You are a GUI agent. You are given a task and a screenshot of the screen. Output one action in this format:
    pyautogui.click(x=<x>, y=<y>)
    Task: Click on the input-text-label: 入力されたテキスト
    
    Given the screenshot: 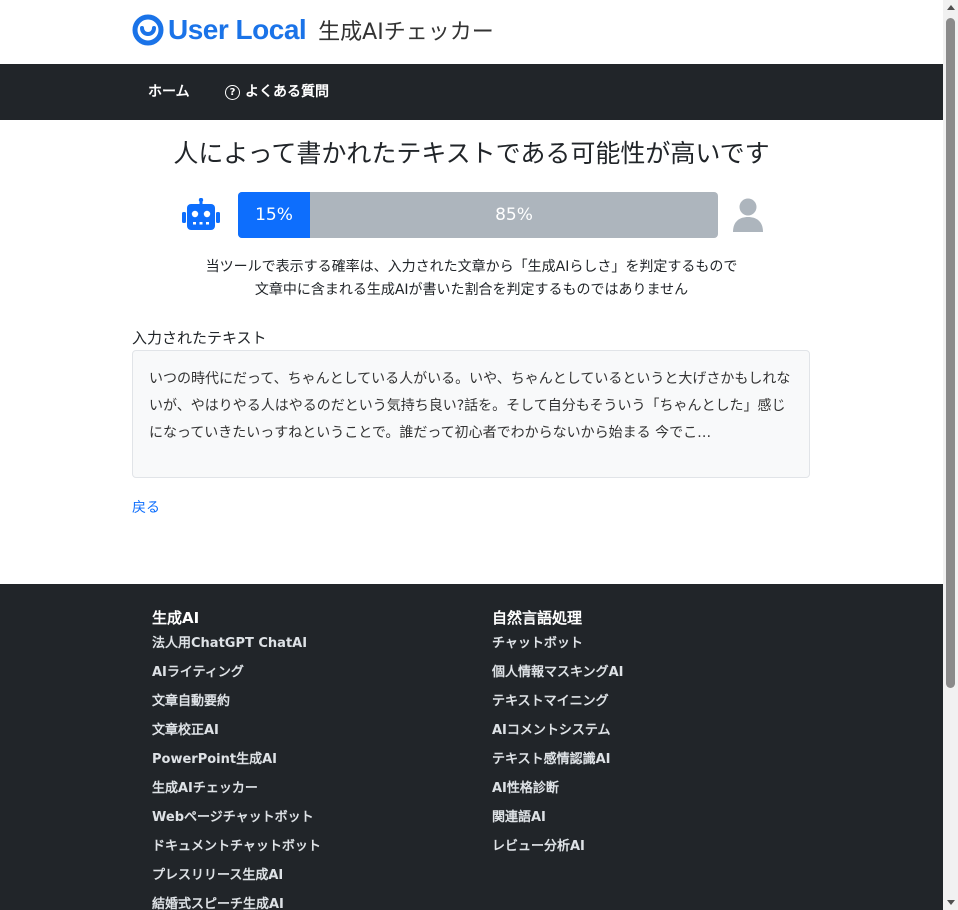 What is the action you would take?
    pyautogui.click(x=199, y=338)
    